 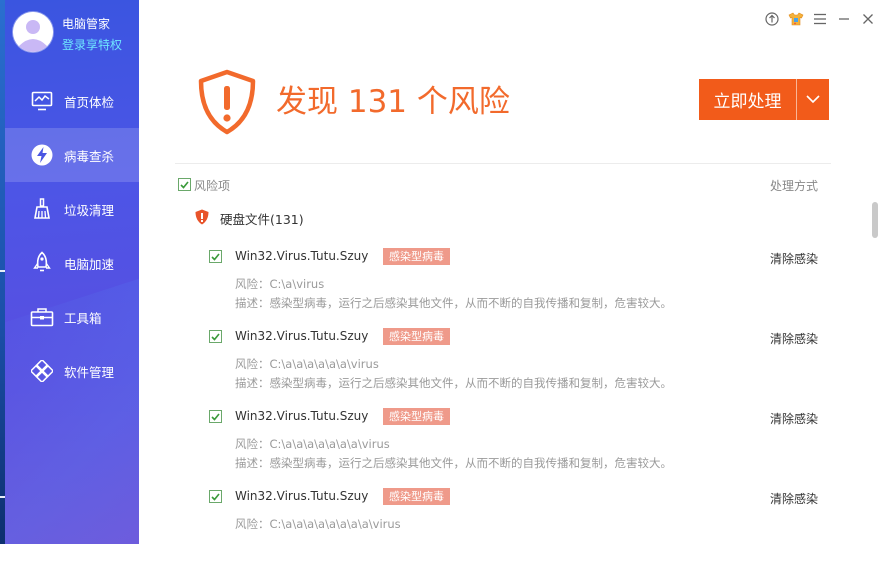 I want to click on software-icon, so click(x=42, y=371).